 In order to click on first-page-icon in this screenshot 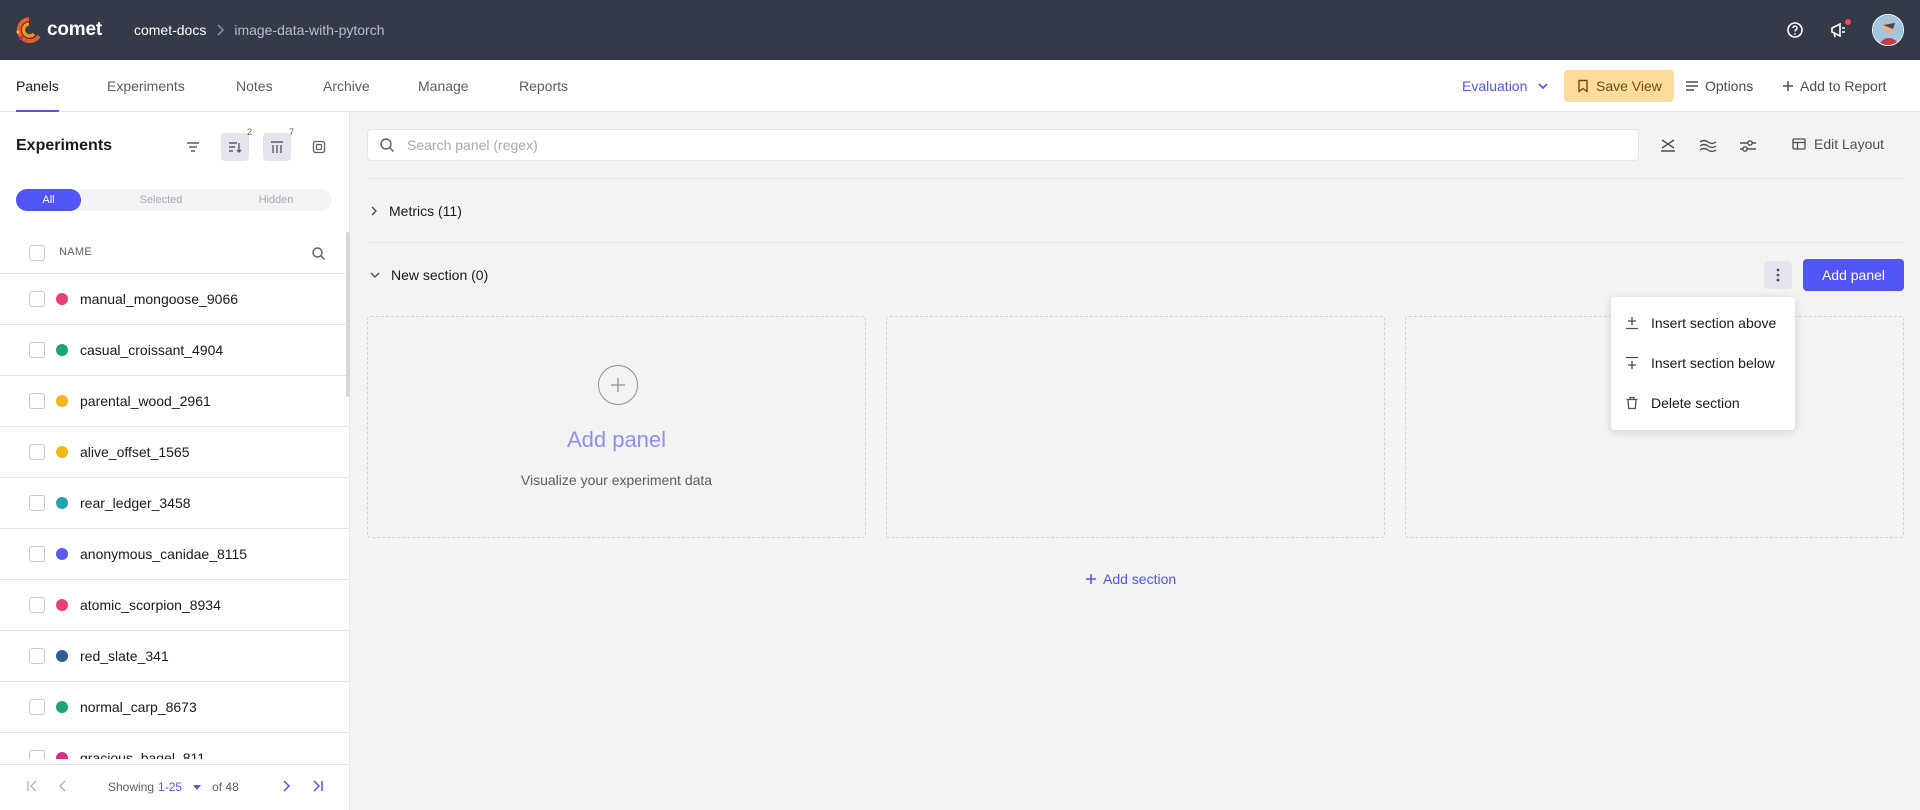, I will do `click(32, 786)`.